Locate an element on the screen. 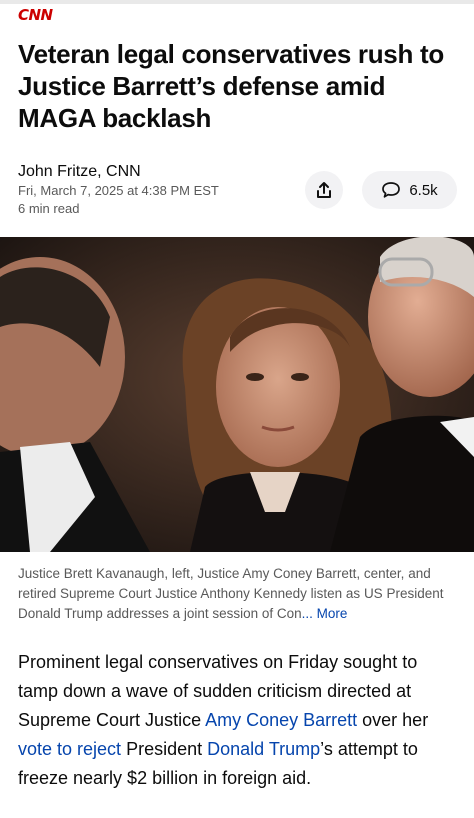  share-button is located at coordinates (324, 190).